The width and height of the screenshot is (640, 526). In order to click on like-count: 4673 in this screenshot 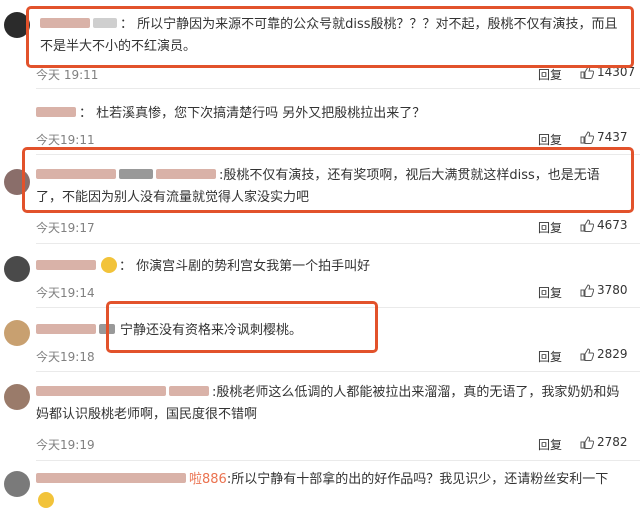, I will do `click(612, 225)`.